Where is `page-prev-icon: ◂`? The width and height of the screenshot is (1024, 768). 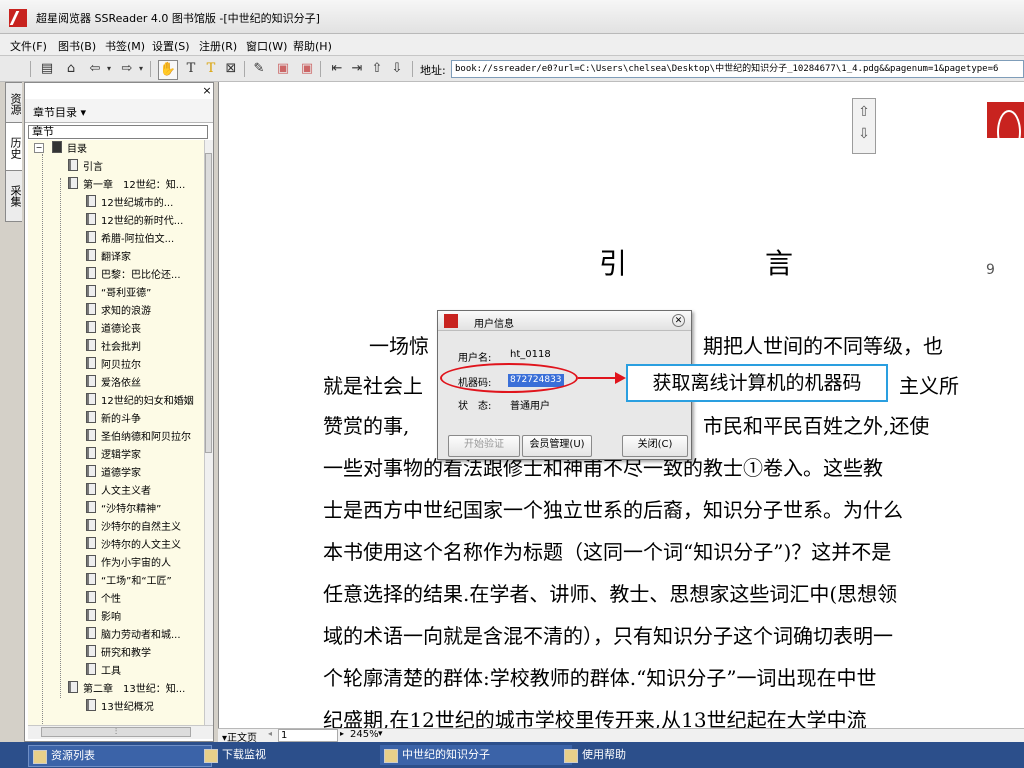 page-prev-icon: ◂ is located at coordinates (270, 733).